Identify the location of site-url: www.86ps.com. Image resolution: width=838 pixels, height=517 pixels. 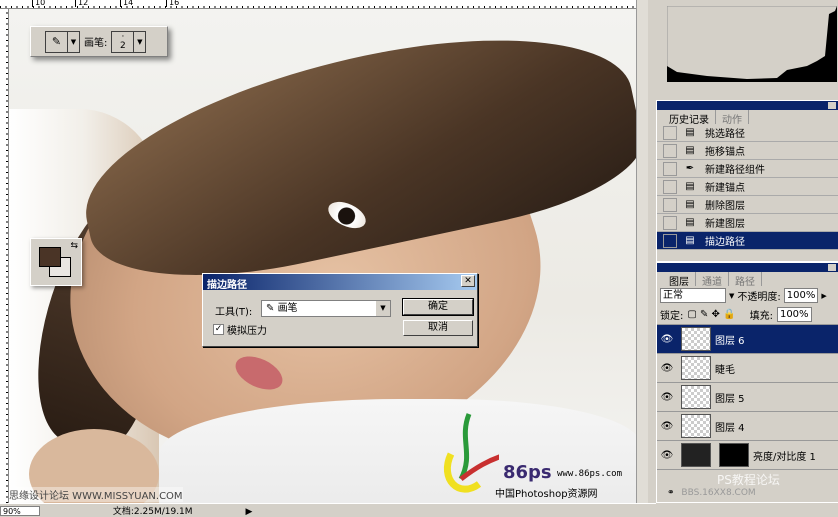
(590, 474).